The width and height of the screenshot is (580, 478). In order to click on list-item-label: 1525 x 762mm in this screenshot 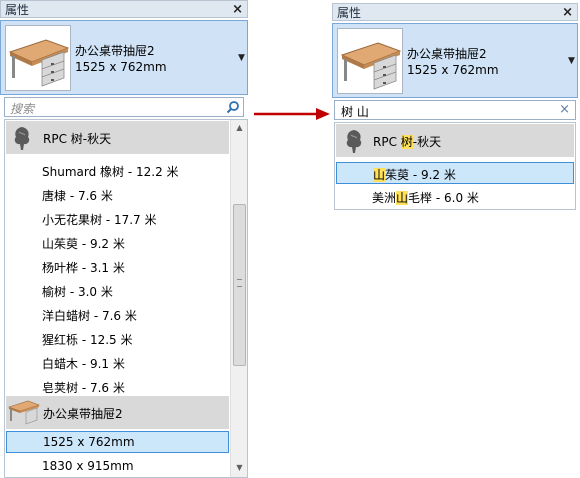, I will do `click(89, 442)`.